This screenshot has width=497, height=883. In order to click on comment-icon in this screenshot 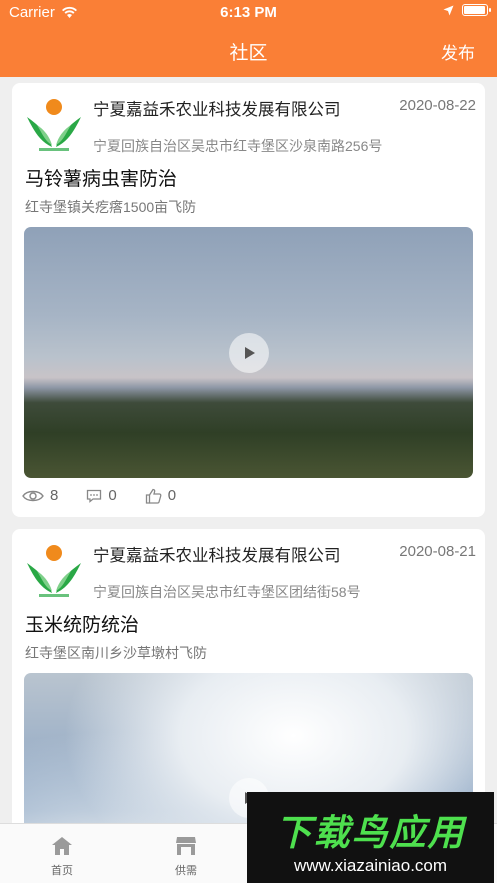, I will do `click(94, 496)`.